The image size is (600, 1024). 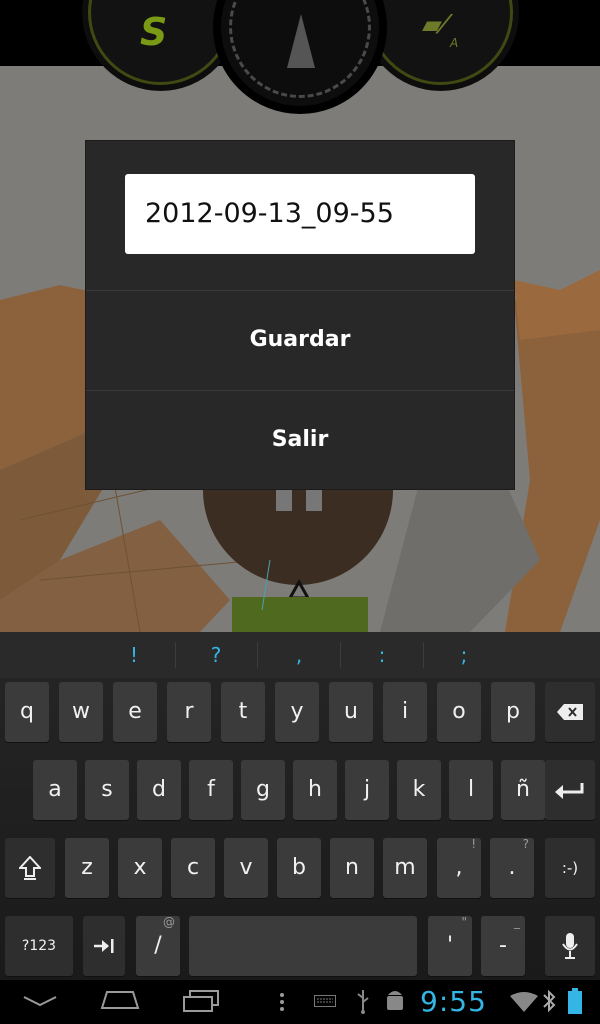 I want to click on recents-icon, so click(x=201, y=1001).